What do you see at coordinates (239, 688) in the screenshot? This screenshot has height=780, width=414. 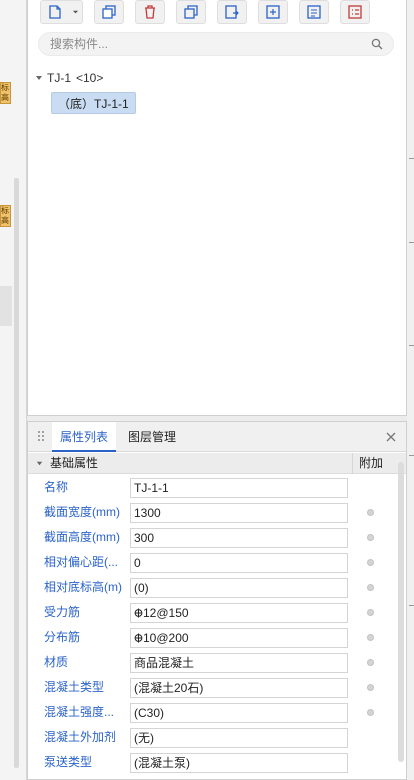 I see `property-value-field: (混凝土20石)` at bounding box center [239, 688].